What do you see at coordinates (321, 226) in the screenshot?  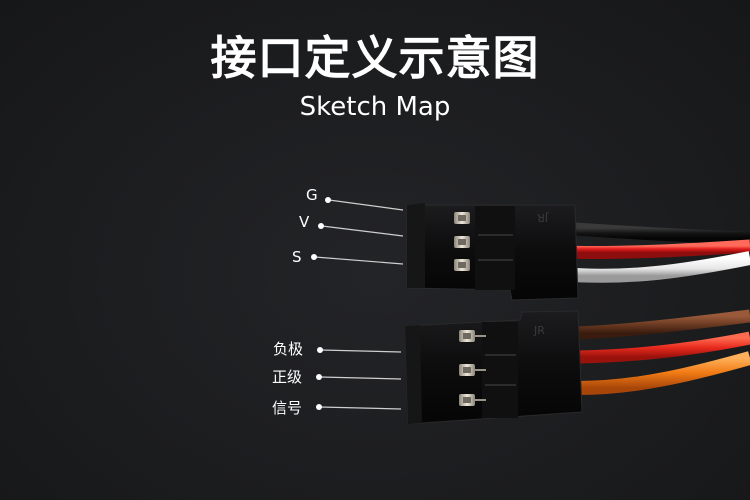 I see `dot-v` at bounding box center [321, 226].